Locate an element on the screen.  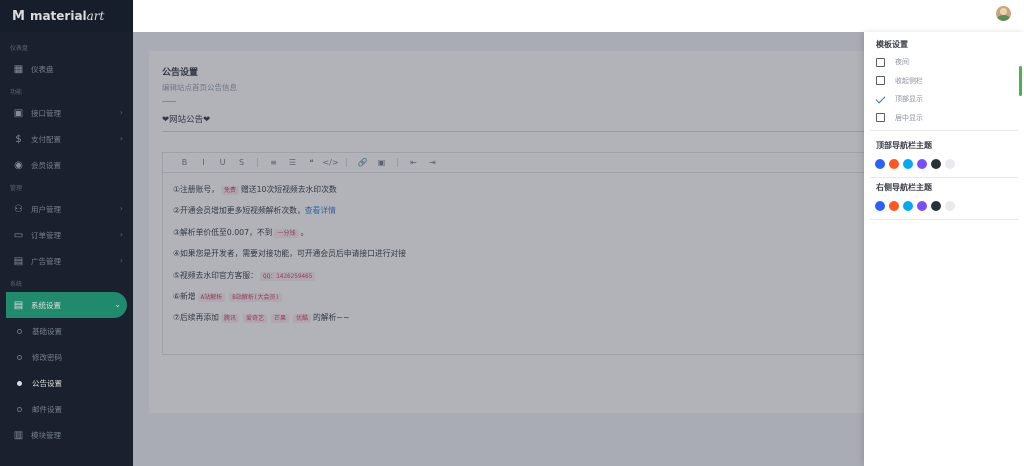
right-theme-title: 右侧导航栏主题 is located at coordinates (904, 187).